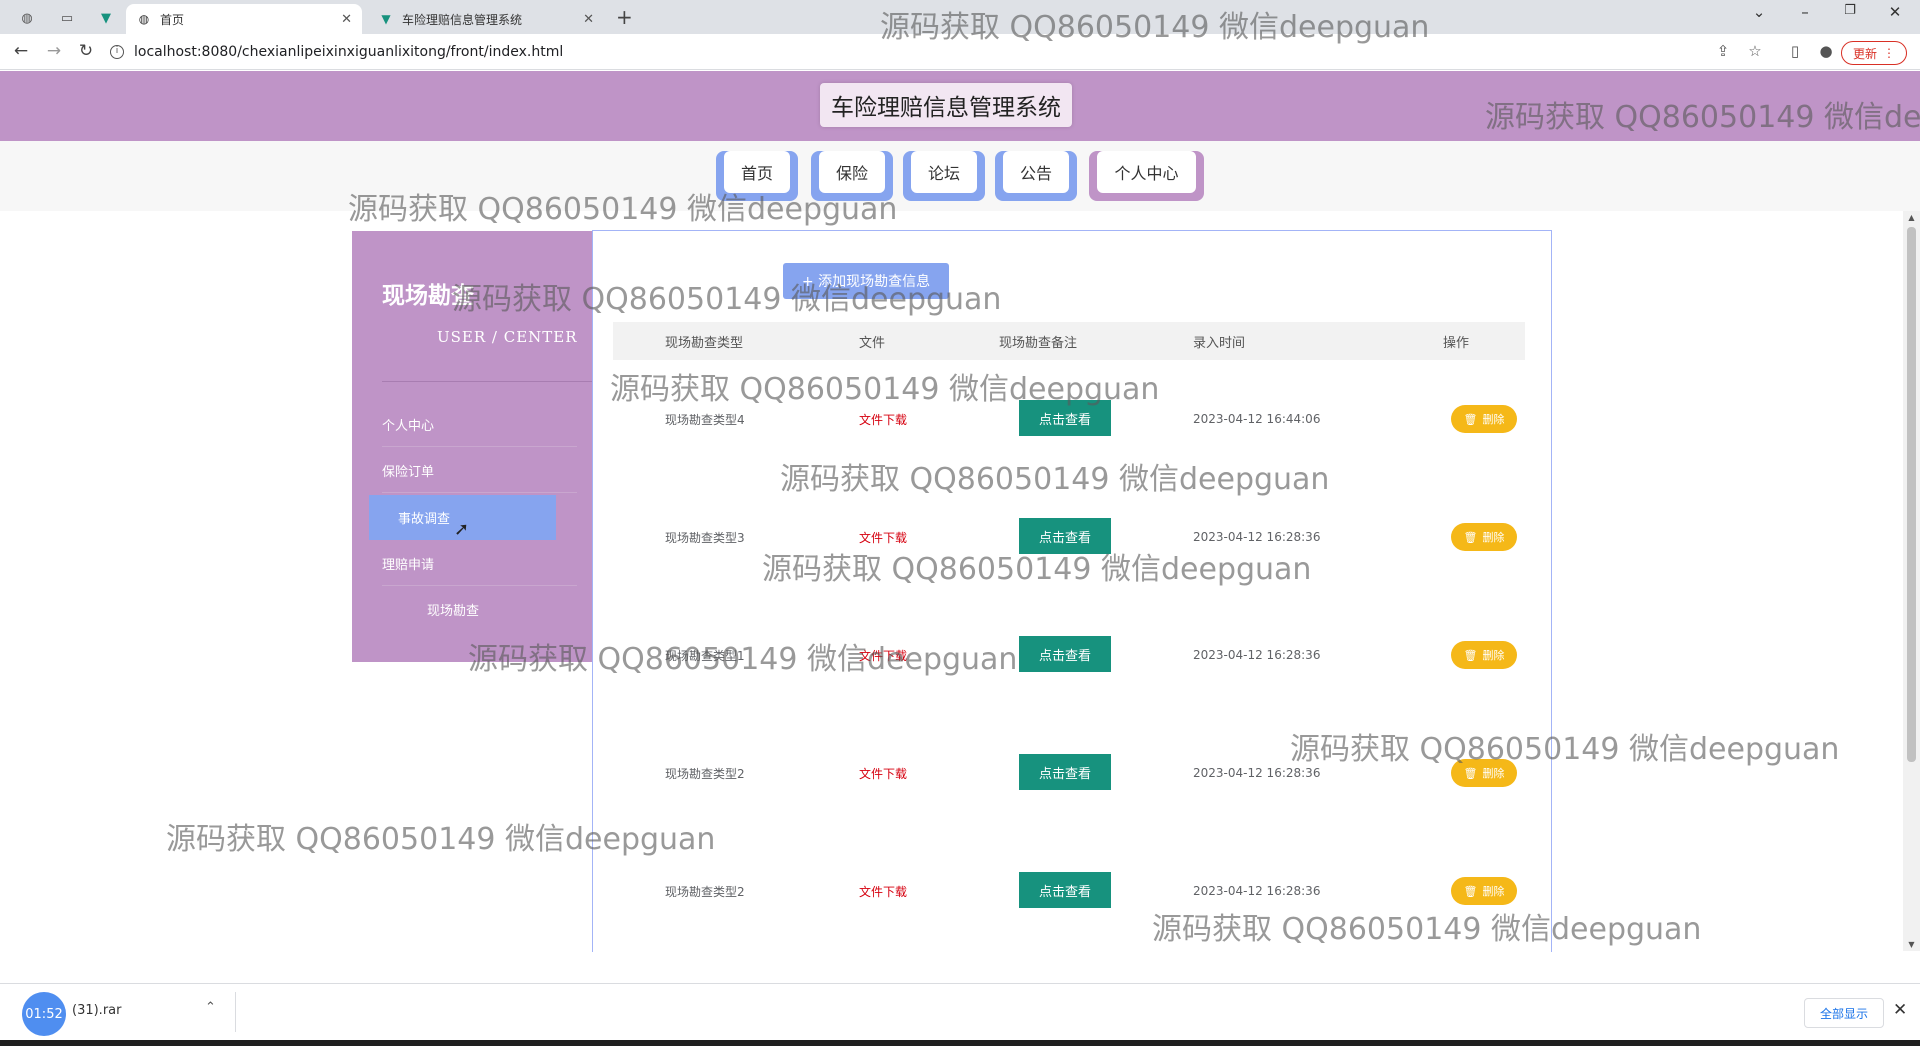  Describe the element at coordinates (1864, 53) in the screenshot. I see `update-label: 更新` at that location.